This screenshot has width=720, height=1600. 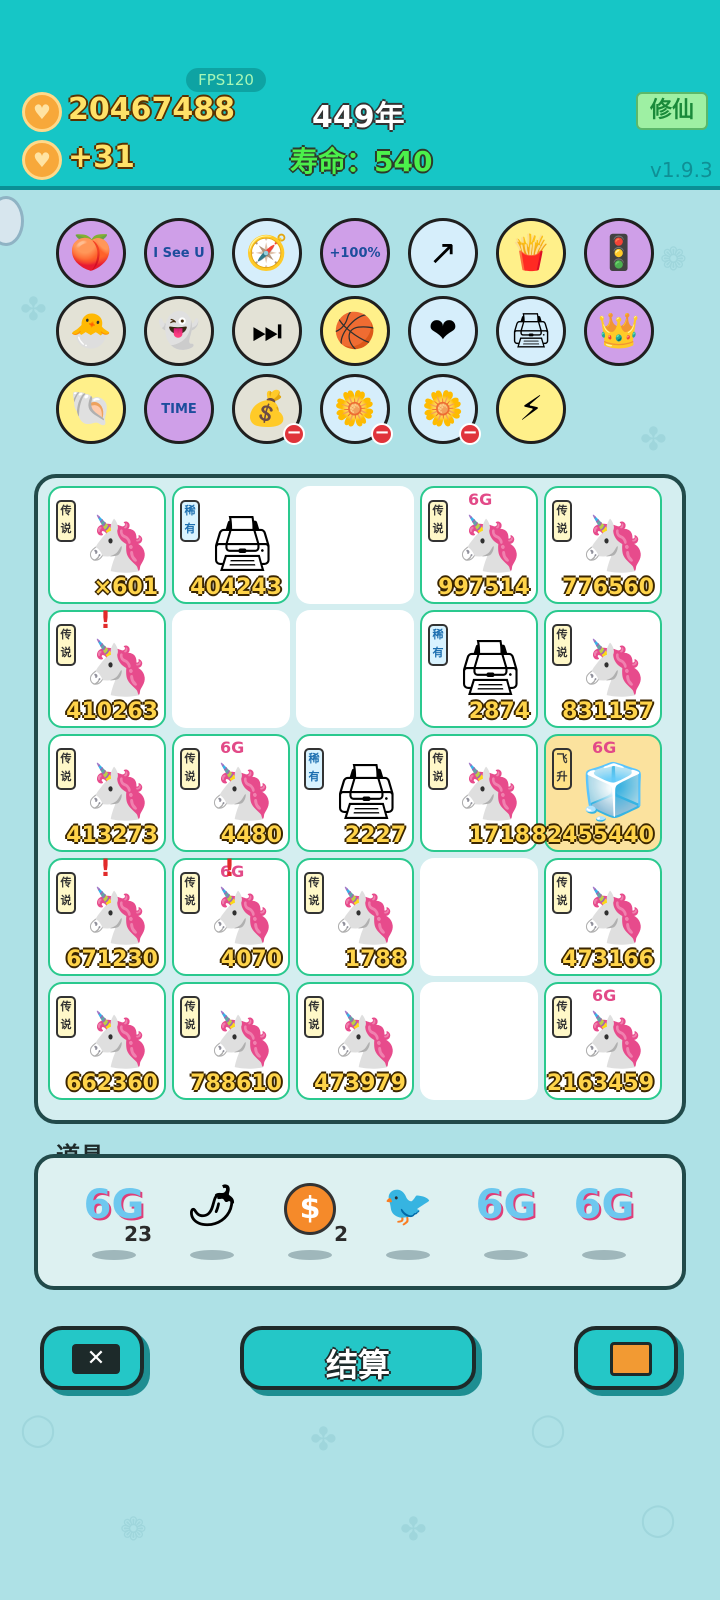 I want to click on skip-icon: ⏭, so click(x=267, y=331).